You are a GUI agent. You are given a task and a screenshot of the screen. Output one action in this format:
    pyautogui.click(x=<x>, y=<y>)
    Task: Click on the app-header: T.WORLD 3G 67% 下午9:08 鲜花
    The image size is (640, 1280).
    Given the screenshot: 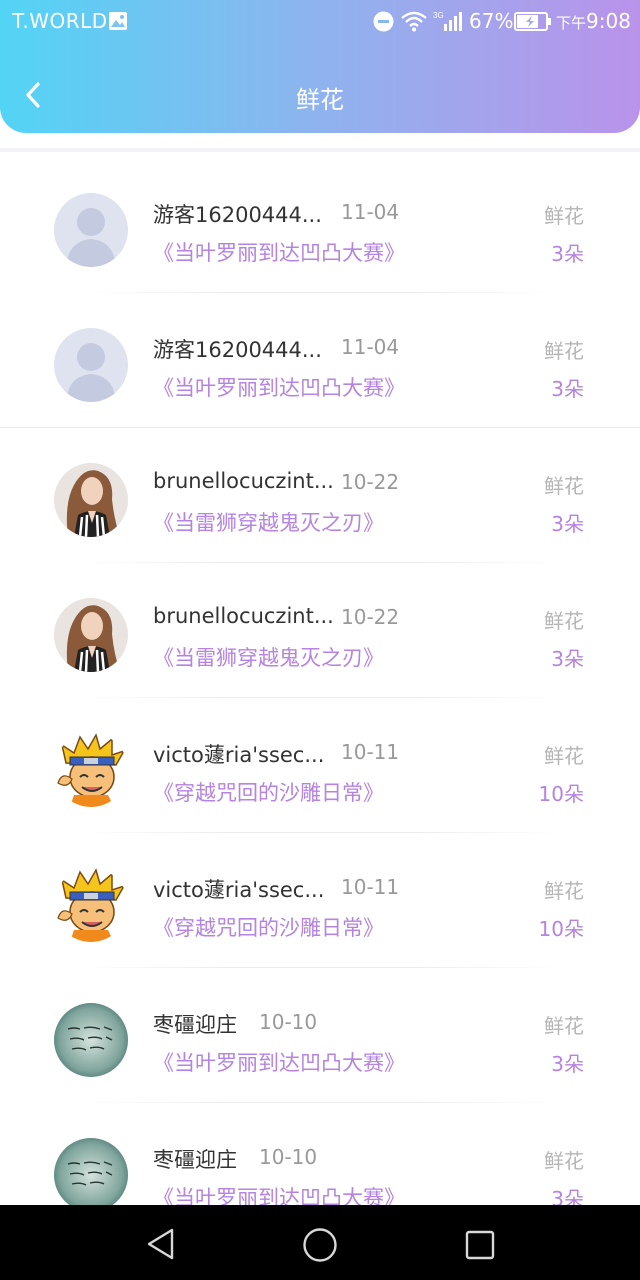 What is the action you would take?
    pyautogui.click(x=320, y=66)
    